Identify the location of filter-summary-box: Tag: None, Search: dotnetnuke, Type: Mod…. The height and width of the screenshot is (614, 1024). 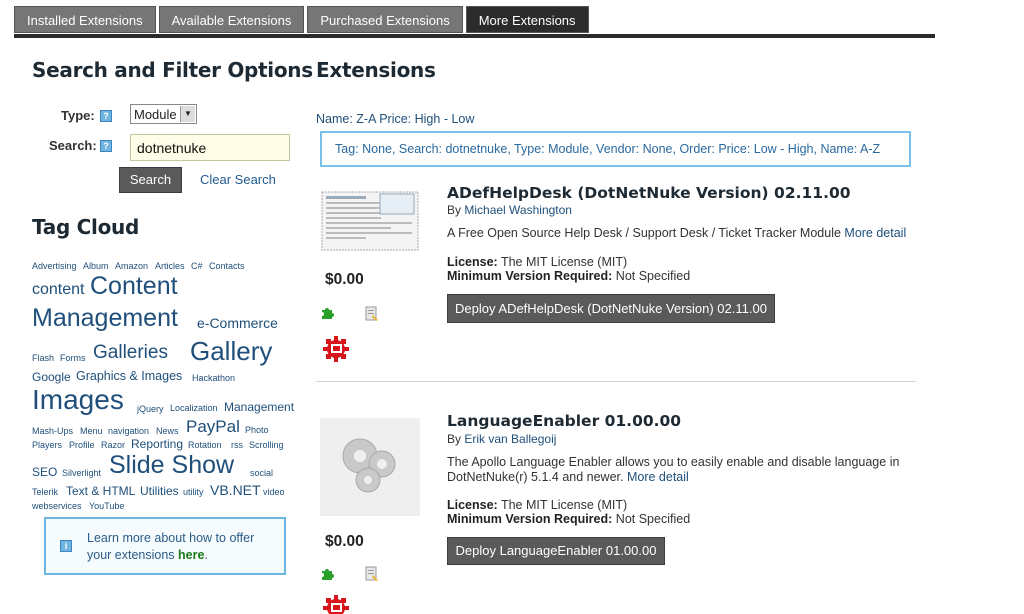
(615, 149).